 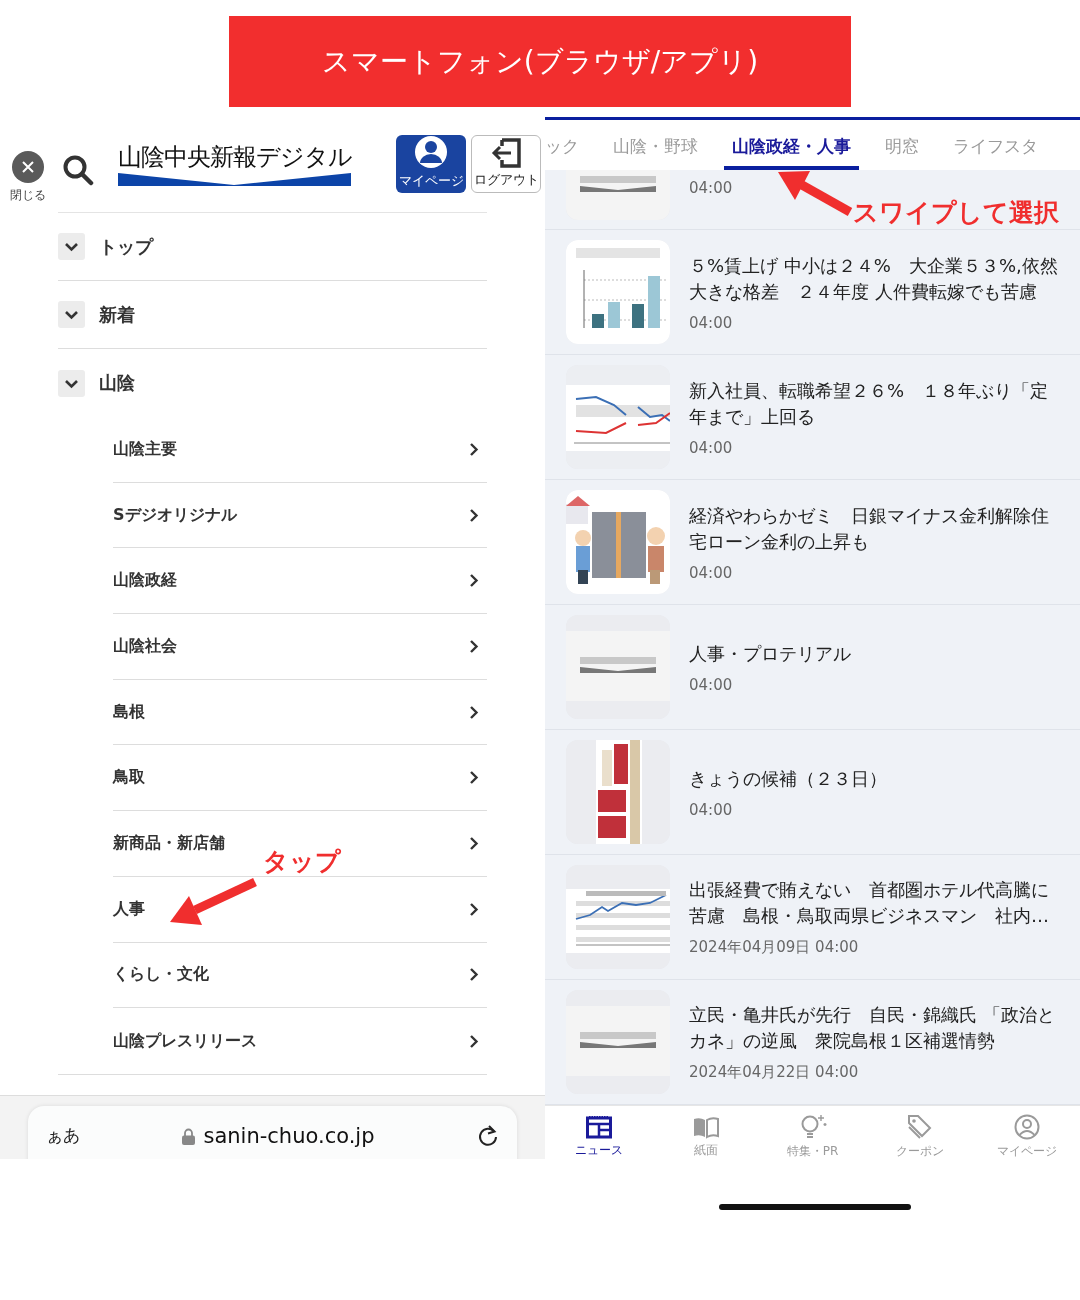 I want to click on menu-item: 山陰, so click(x=272, y=383).